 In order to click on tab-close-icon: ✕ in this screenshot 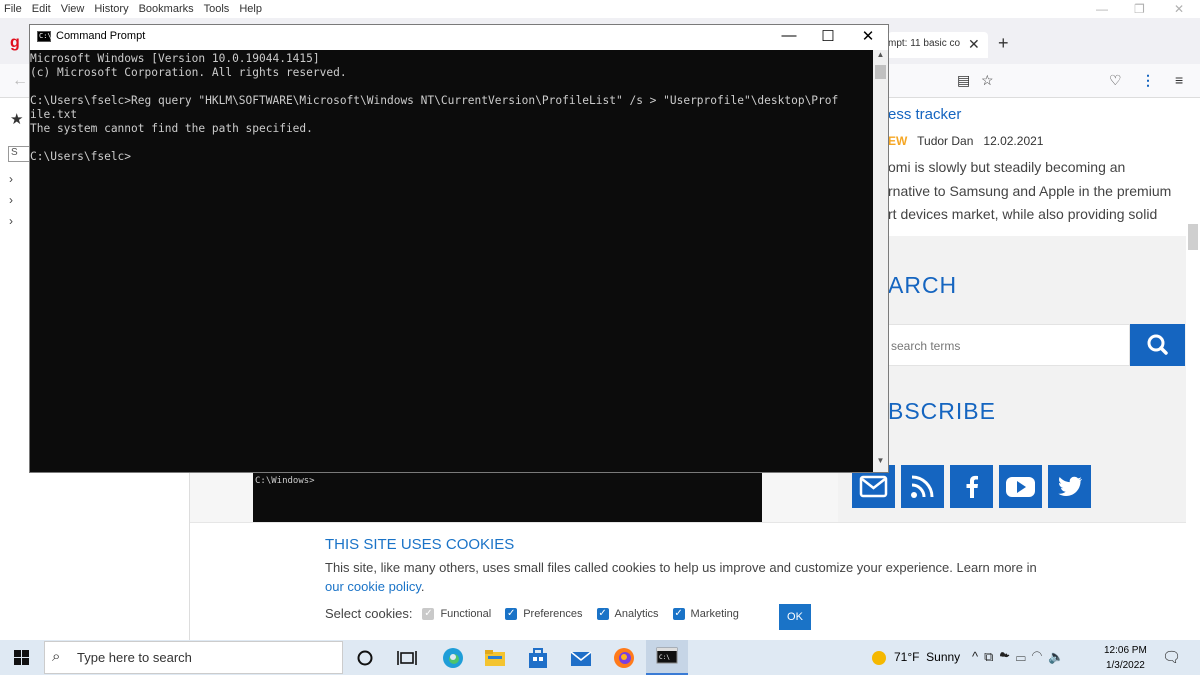, I will do `click(974, 44)`.